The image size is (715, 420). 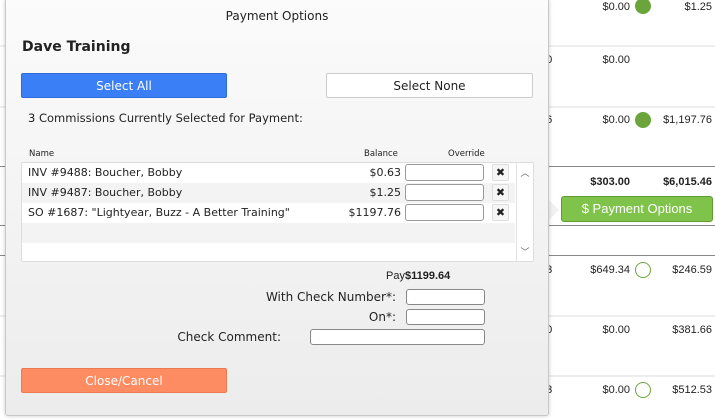 I want to click on item-name: INV #9488: Boucher, Bobby, so click(x=105, y=172).